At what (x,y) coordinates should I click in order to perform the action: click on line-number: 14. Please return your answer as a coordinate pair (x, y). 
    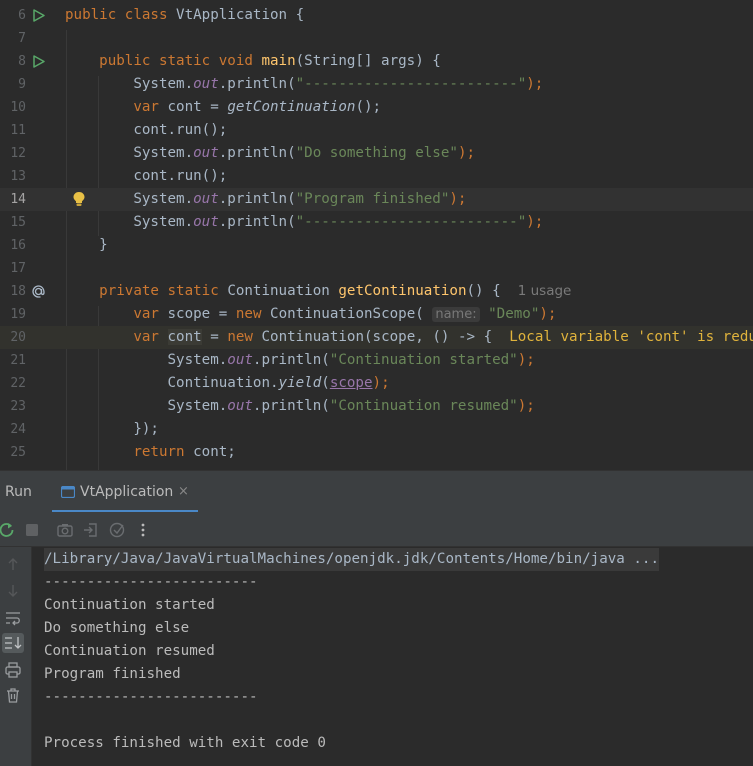
    Looking at the image, I should click on (18, 199).